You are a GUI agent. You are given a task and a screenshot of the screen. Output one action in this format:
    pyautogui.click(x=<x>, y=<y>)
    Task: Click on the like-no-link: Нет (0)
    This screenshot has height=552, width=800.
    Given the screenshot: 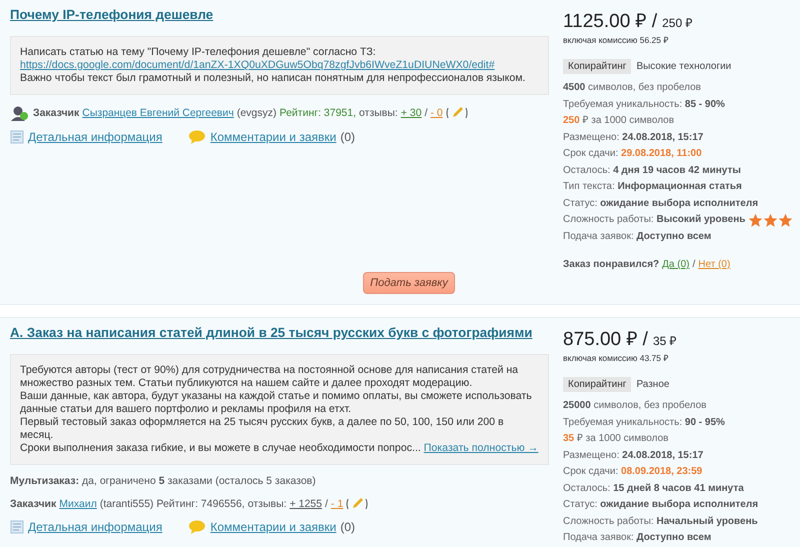 What is the action you would take?
    pyautogui.click(x=714, y=264)
    